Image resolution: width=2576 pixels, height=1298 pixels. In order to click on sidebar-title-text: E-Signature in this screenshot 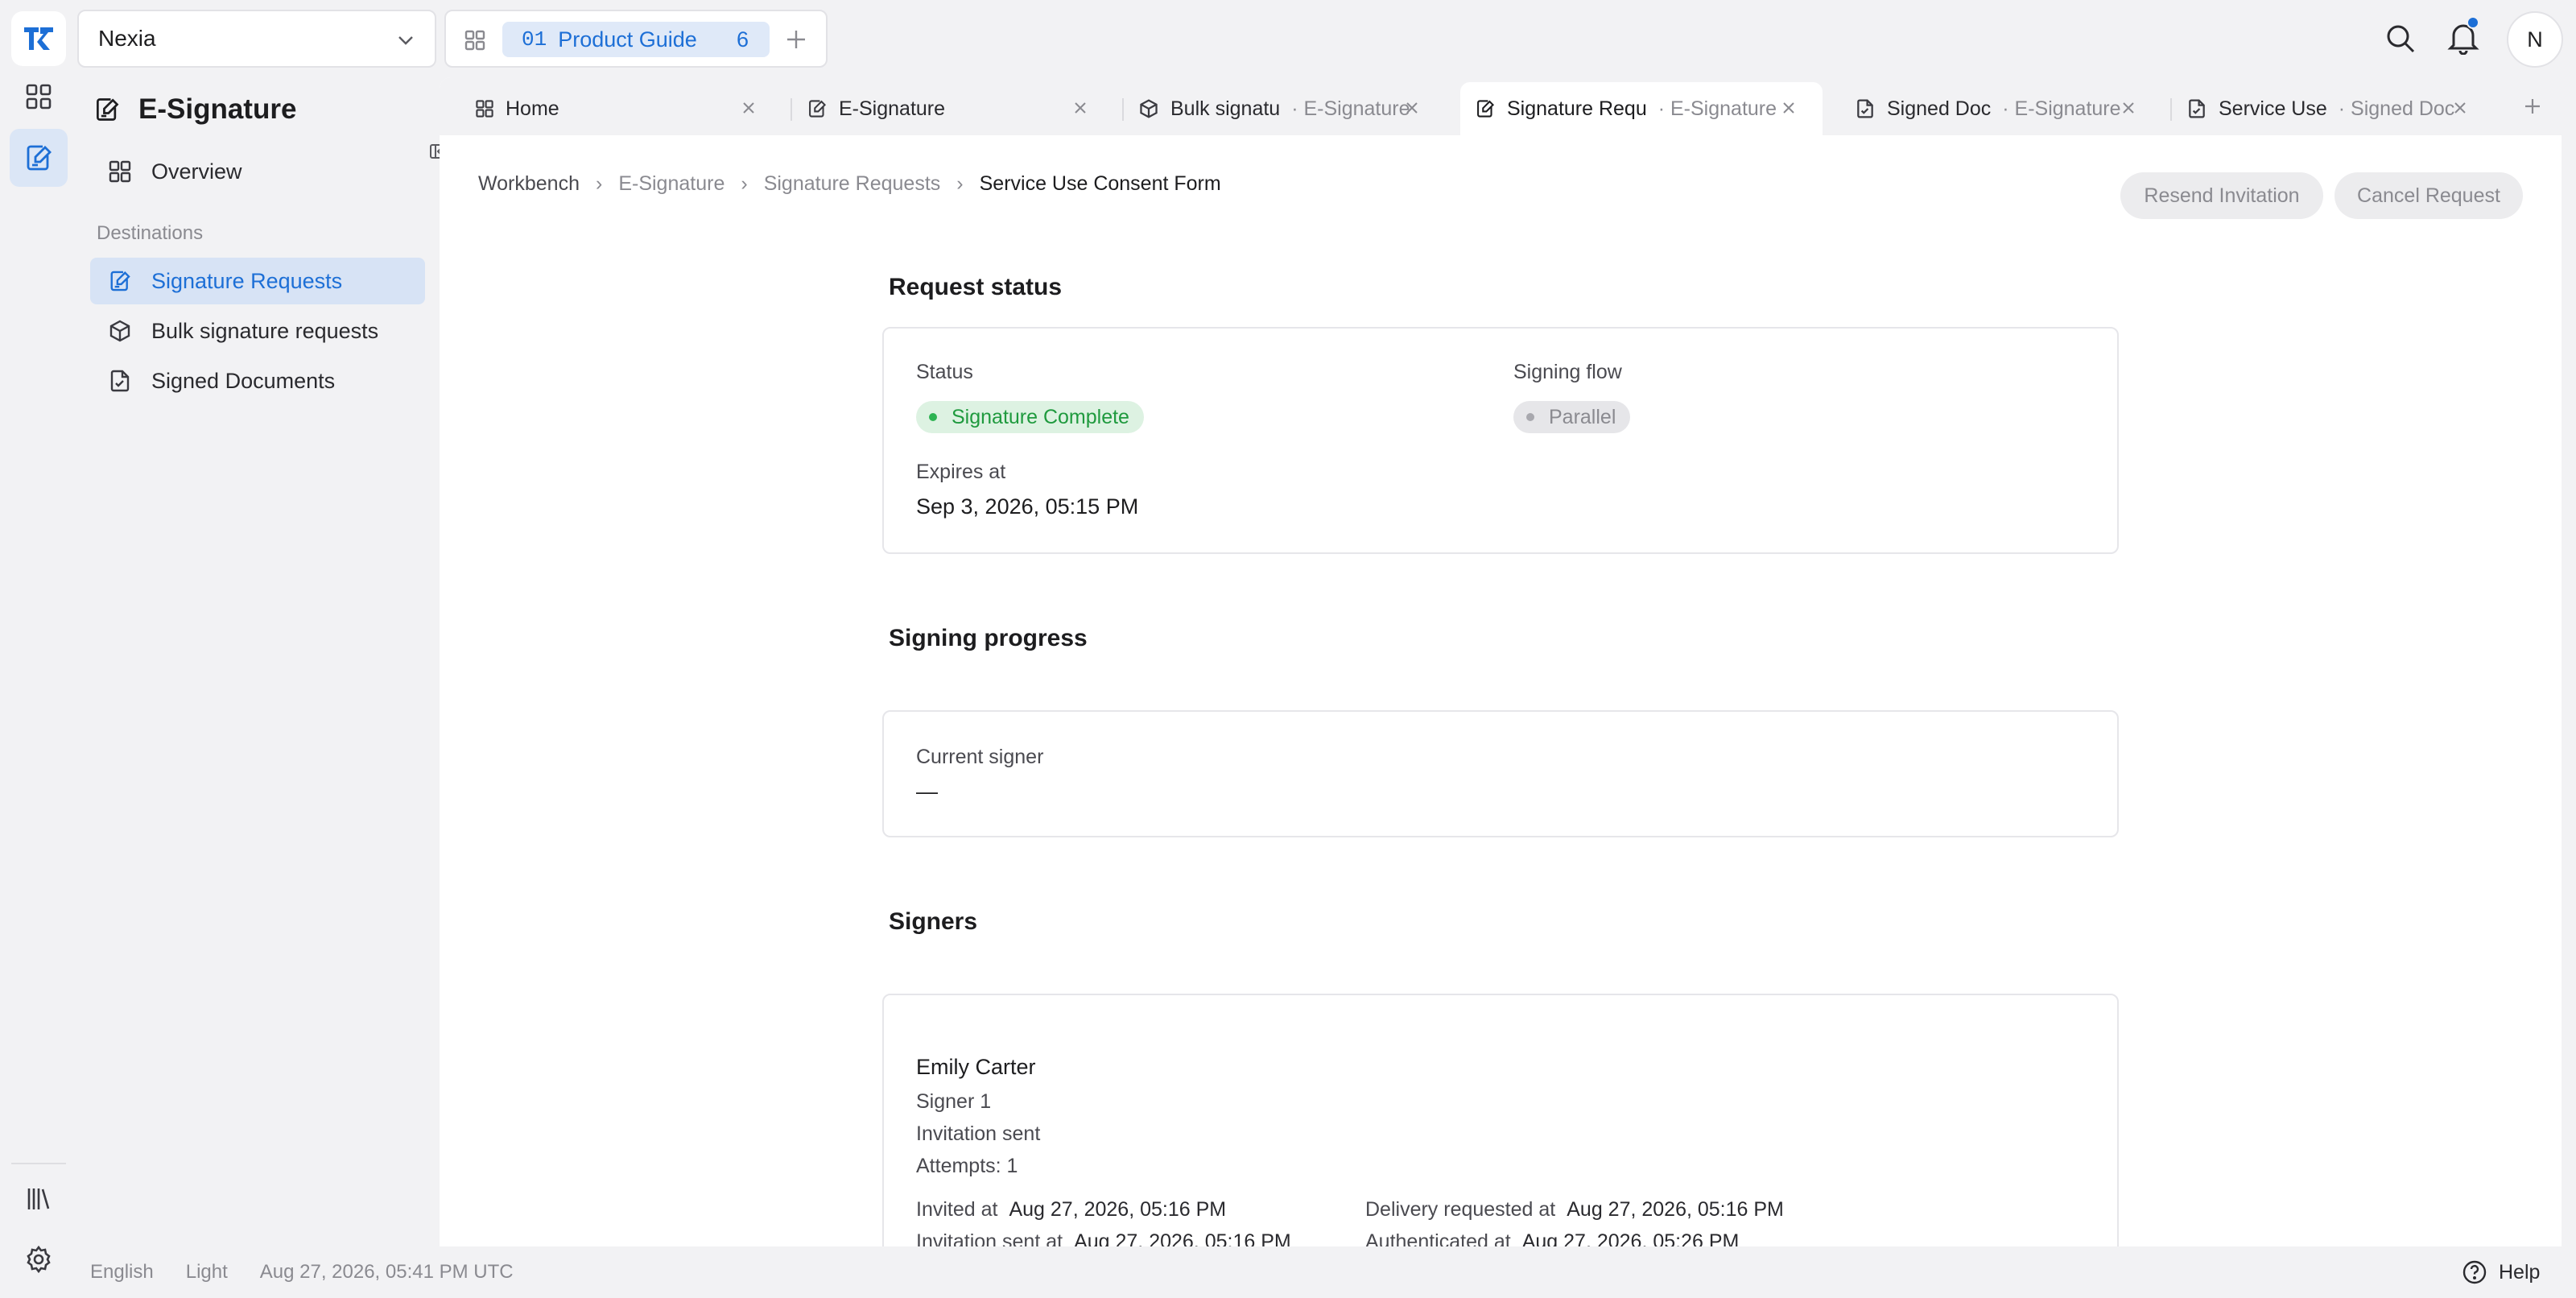, I will do `click(217, 109)`.